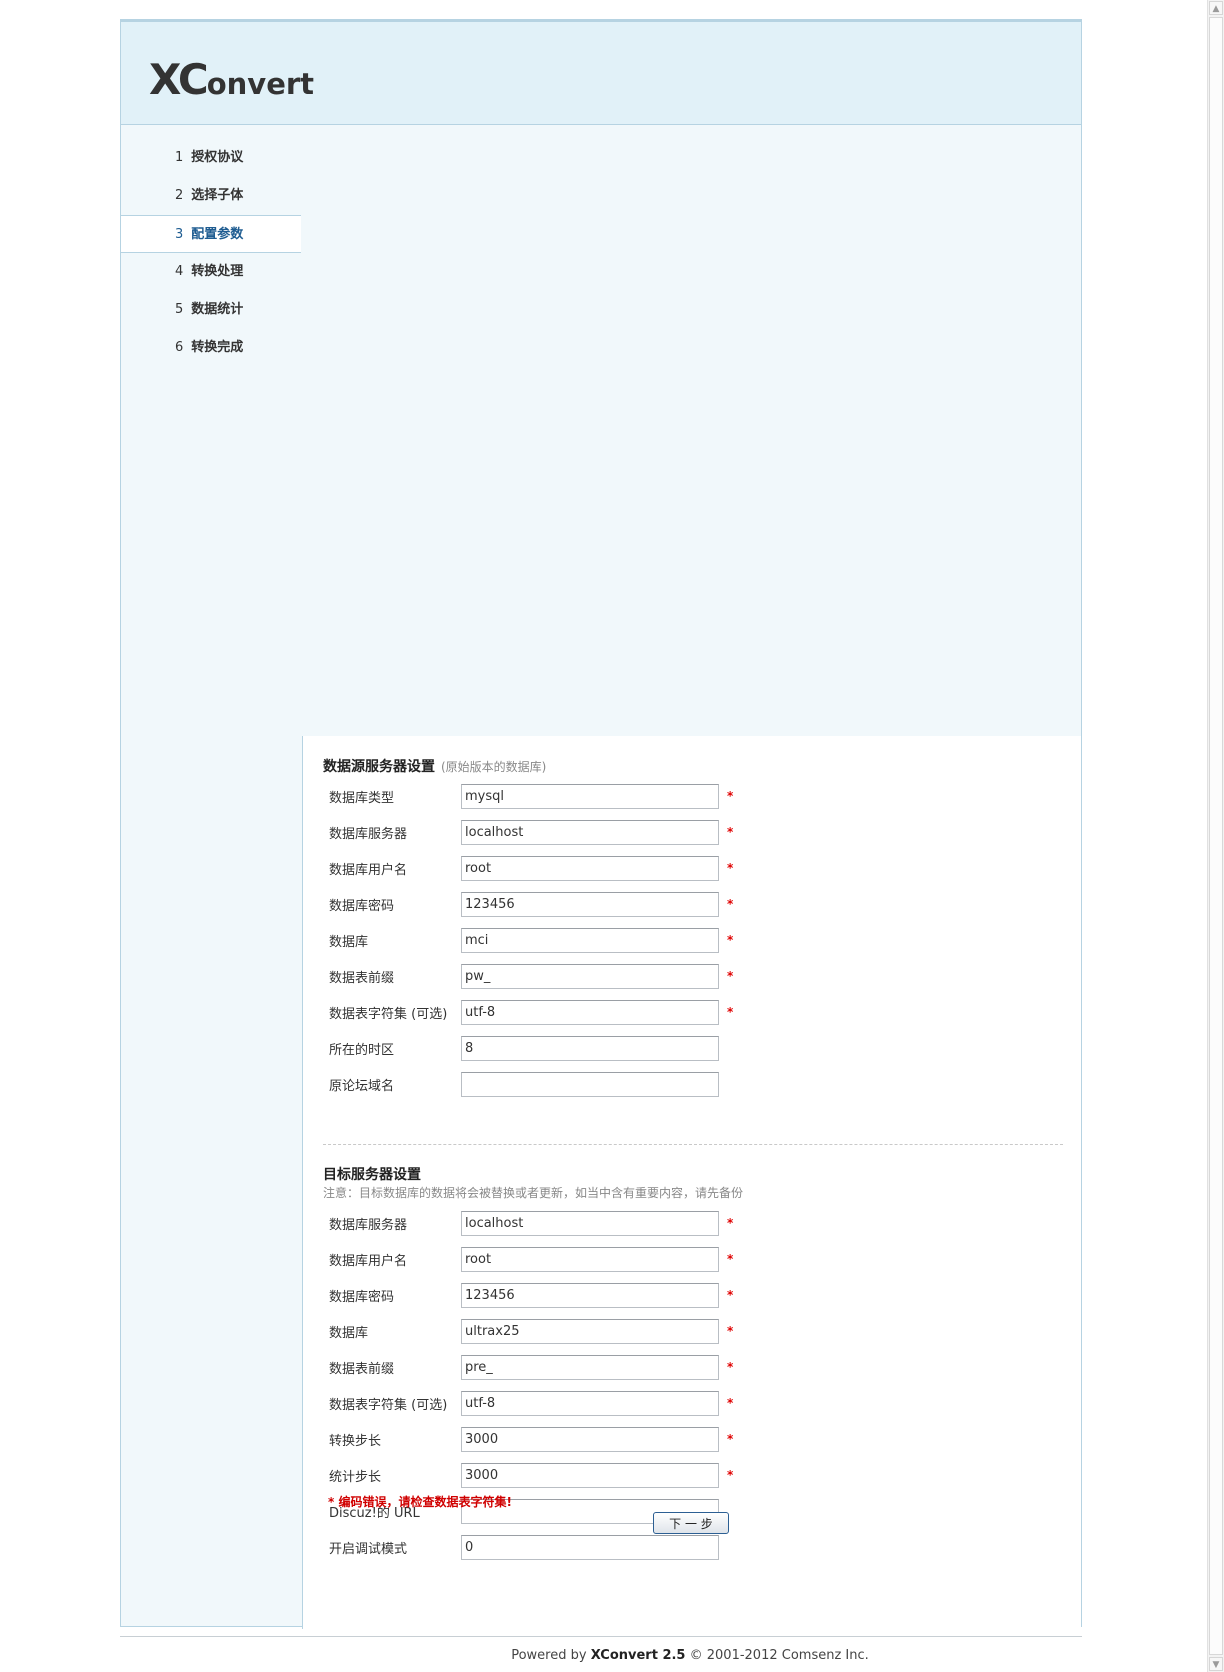  I want to click on target-note: 注意：目标数据库的数据将会被替换或者更新，如当中含有重要内容，请先备份, so click(533, 1193).